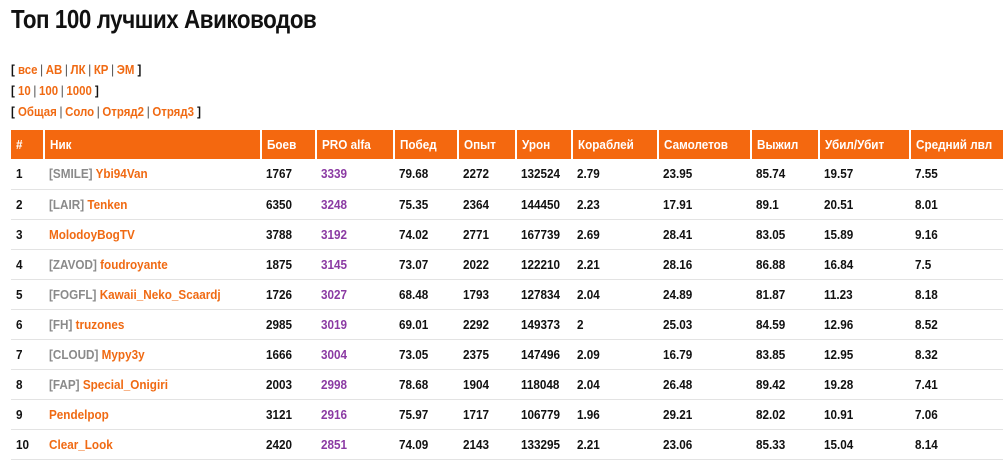  I want to click on cell-wins: 75.35, so click(426, 204).